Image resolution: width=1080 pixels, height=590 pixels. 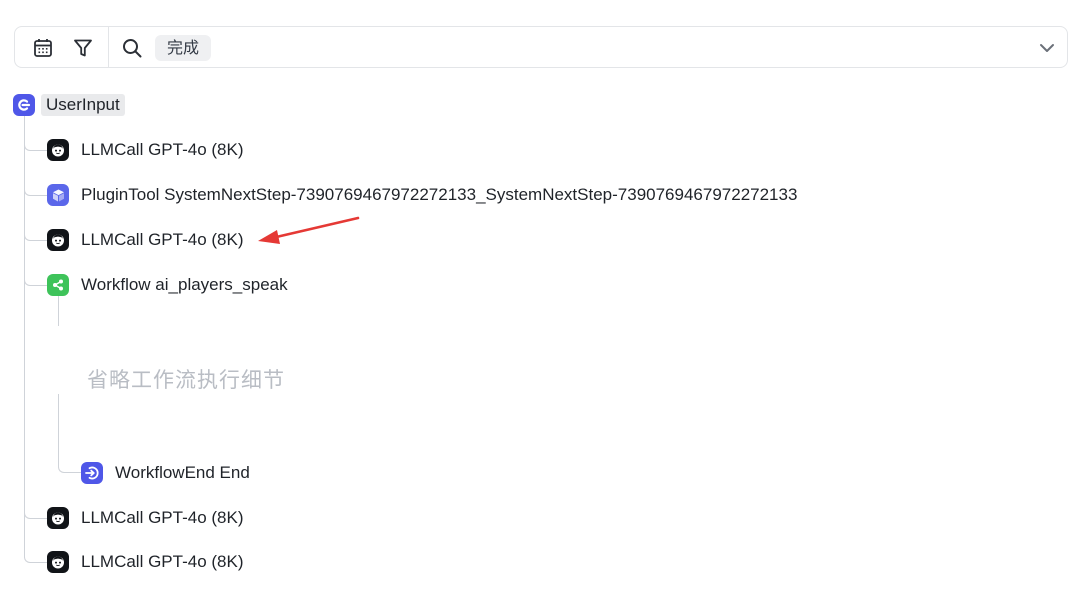 What do you see at coordinates (69, 453) in the screenshot?
I see `workflow-child-branch` at bounding box center [69, 453].